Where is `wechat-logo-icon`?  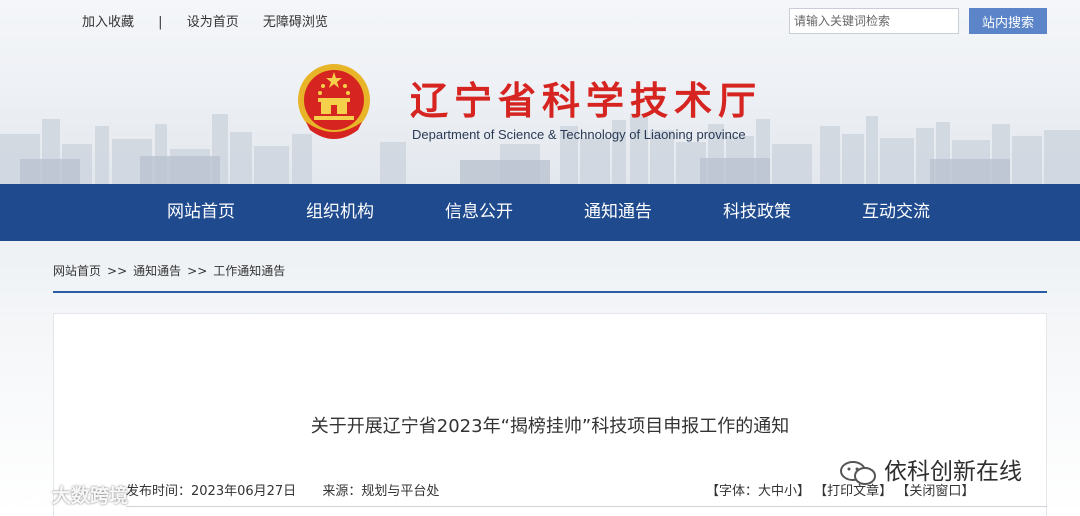 wechat-logo-icon is located at coordinates (858, 472).